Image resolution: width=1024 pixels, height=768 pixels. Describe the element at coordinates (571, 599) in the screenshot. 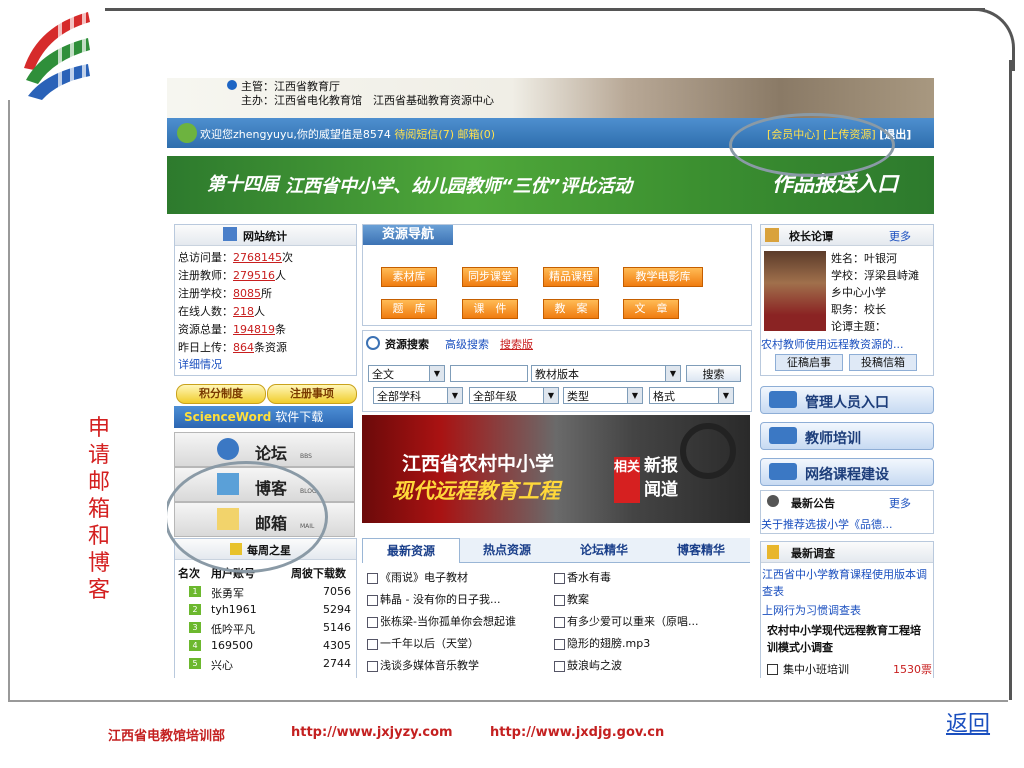

I see `resource-item: 教案` at that location.